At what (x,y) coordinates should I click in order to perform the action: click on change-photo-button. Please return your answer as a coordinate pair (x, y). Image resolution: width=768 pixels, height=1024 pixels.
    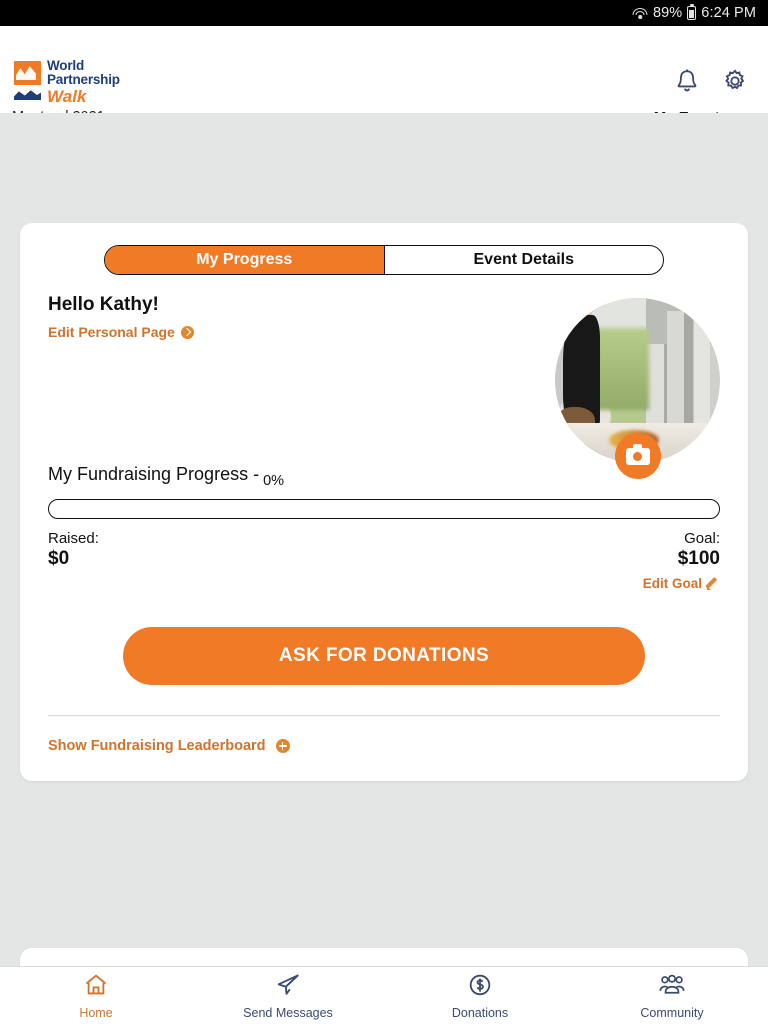
    Looking at the image, I should click on (637, 456).